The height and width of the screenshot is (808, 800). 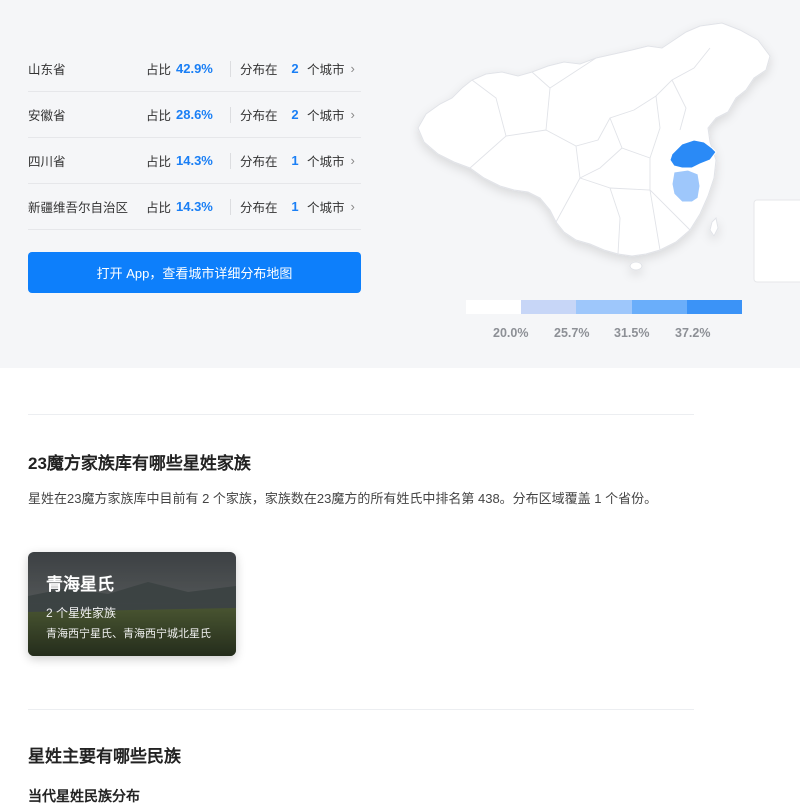 What do you see at coordinates (80, 584) in the screenshot?
I see `card-title: 青海星氏` at bounding box center [80, 584].